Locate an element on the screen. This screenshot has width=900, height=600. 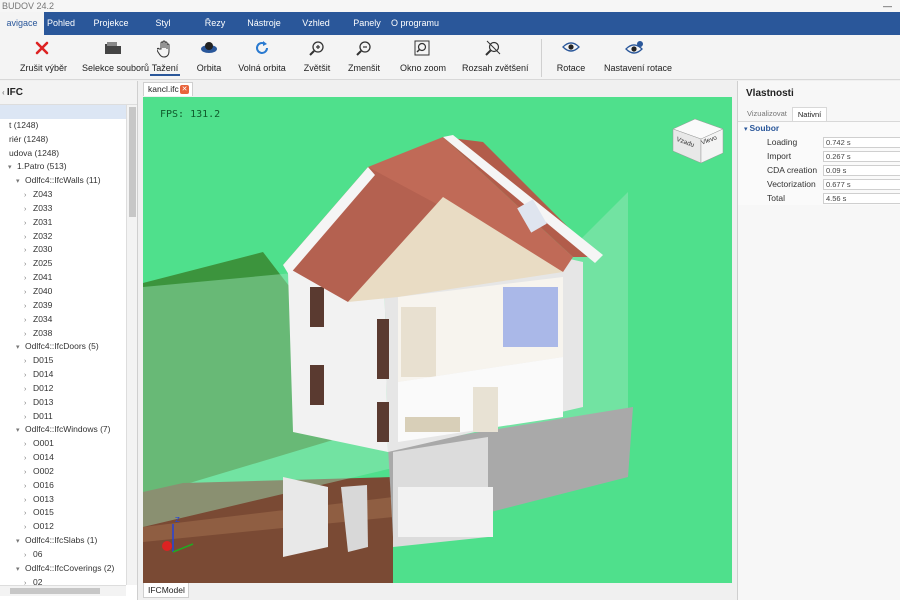
menu-rezy: Řezy is located at coordinates (215, 23).